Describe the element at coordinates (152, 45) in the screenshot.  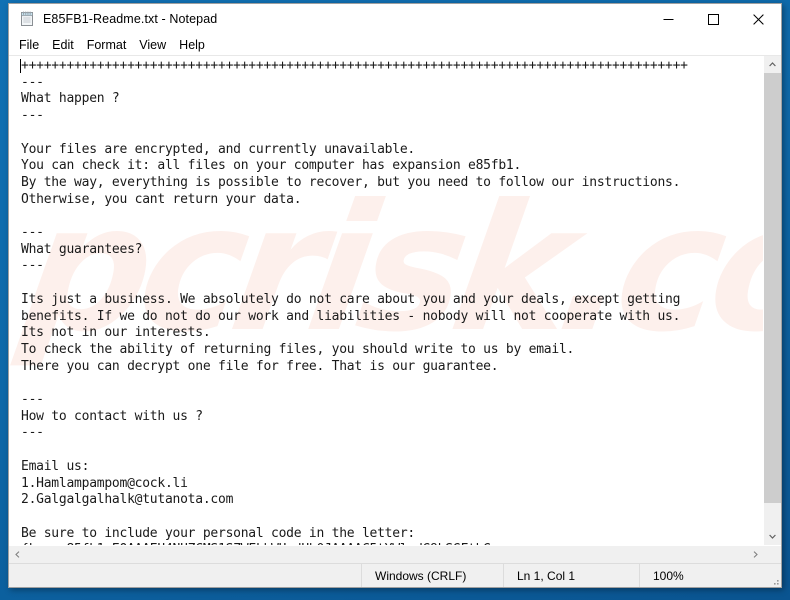
I see `menu-item-view: View` at that location.